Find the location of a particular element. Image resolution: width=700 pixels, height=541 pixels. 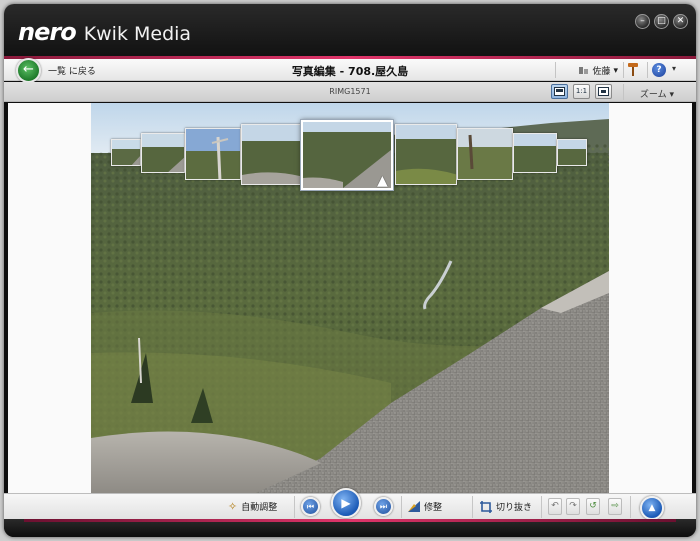

title-bar: nero Kwik Media – □ ✕ is located at coordinates (350, 30).